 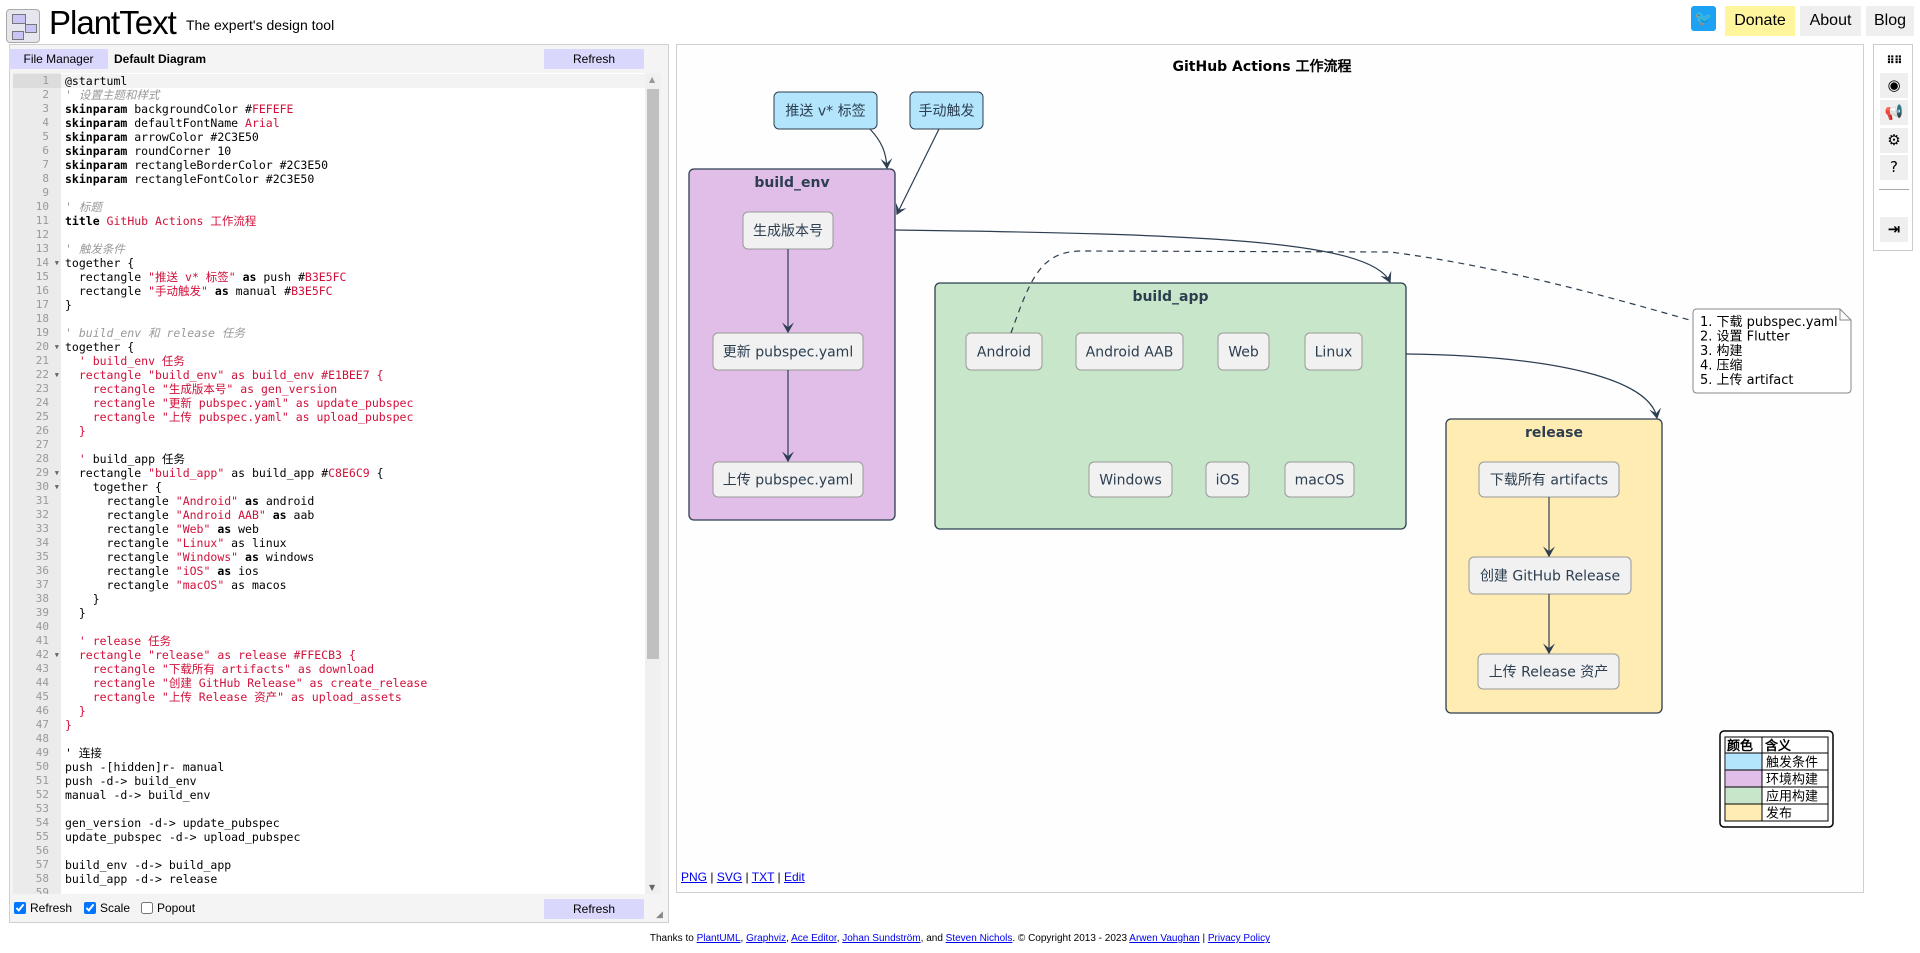 I want to click on code-line: rectangle "Linux" as linux, so click(x=176, y=543).